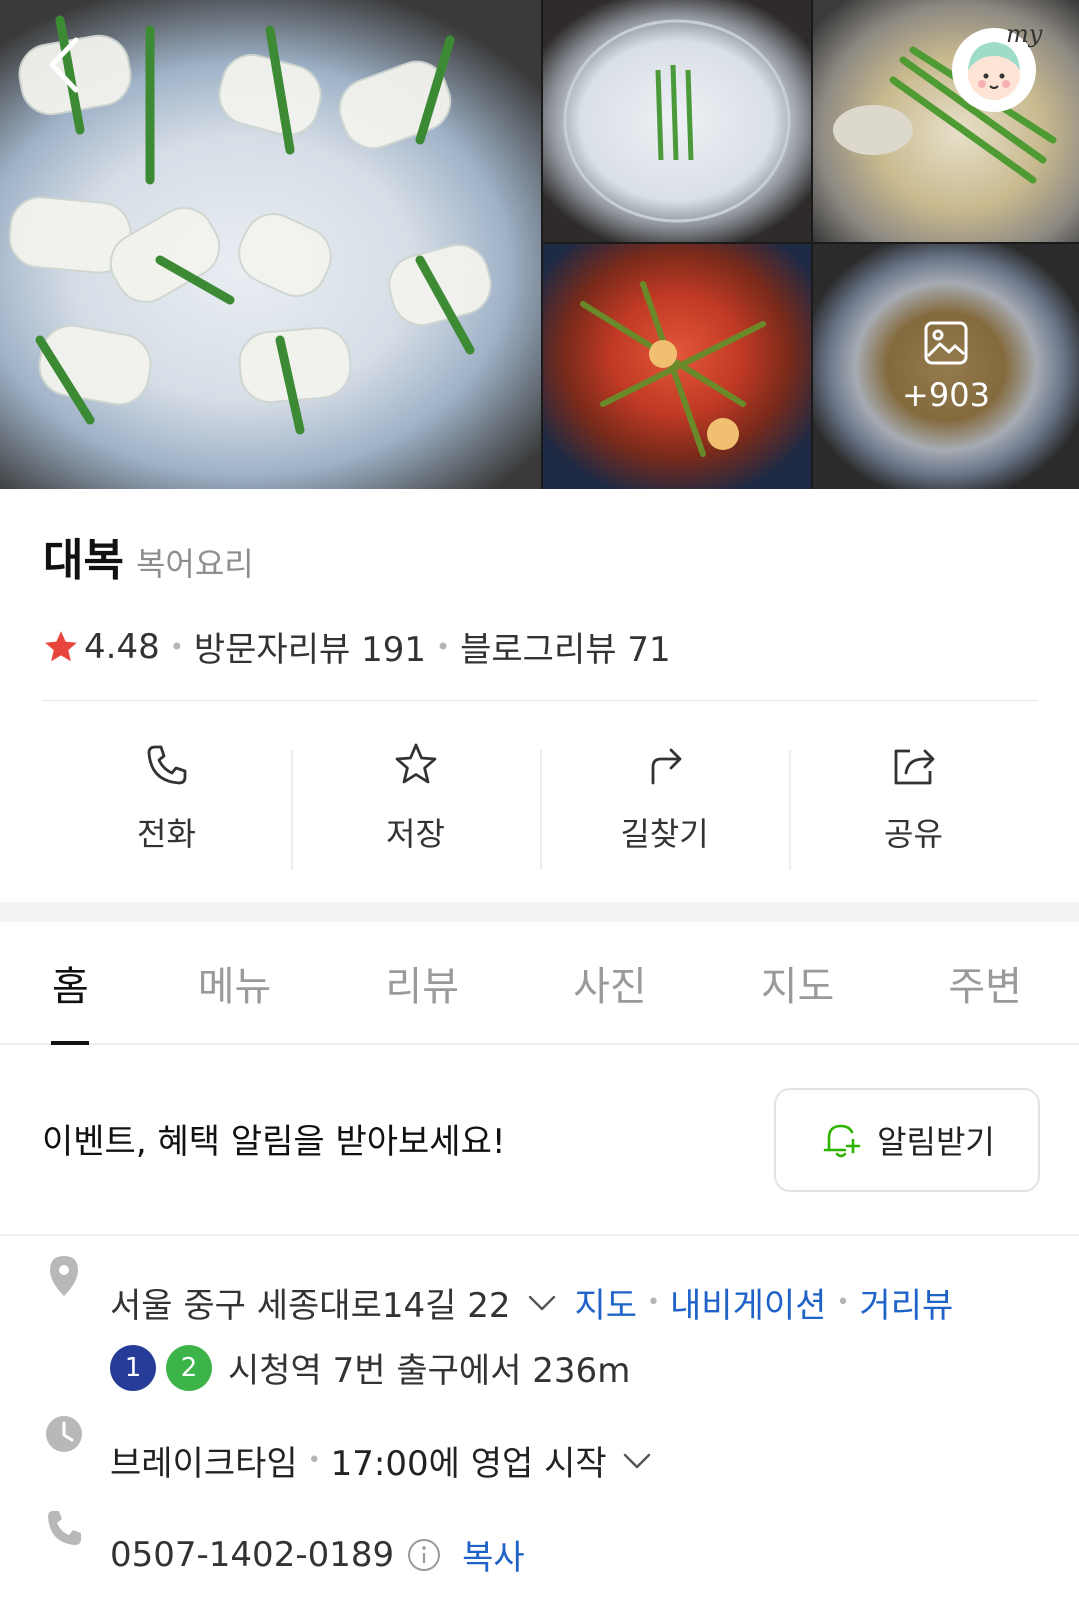  What do you see at coordinates (83, 560) in the screenshot?
I see `place-name: 대복` at bounding box center [83, 560].